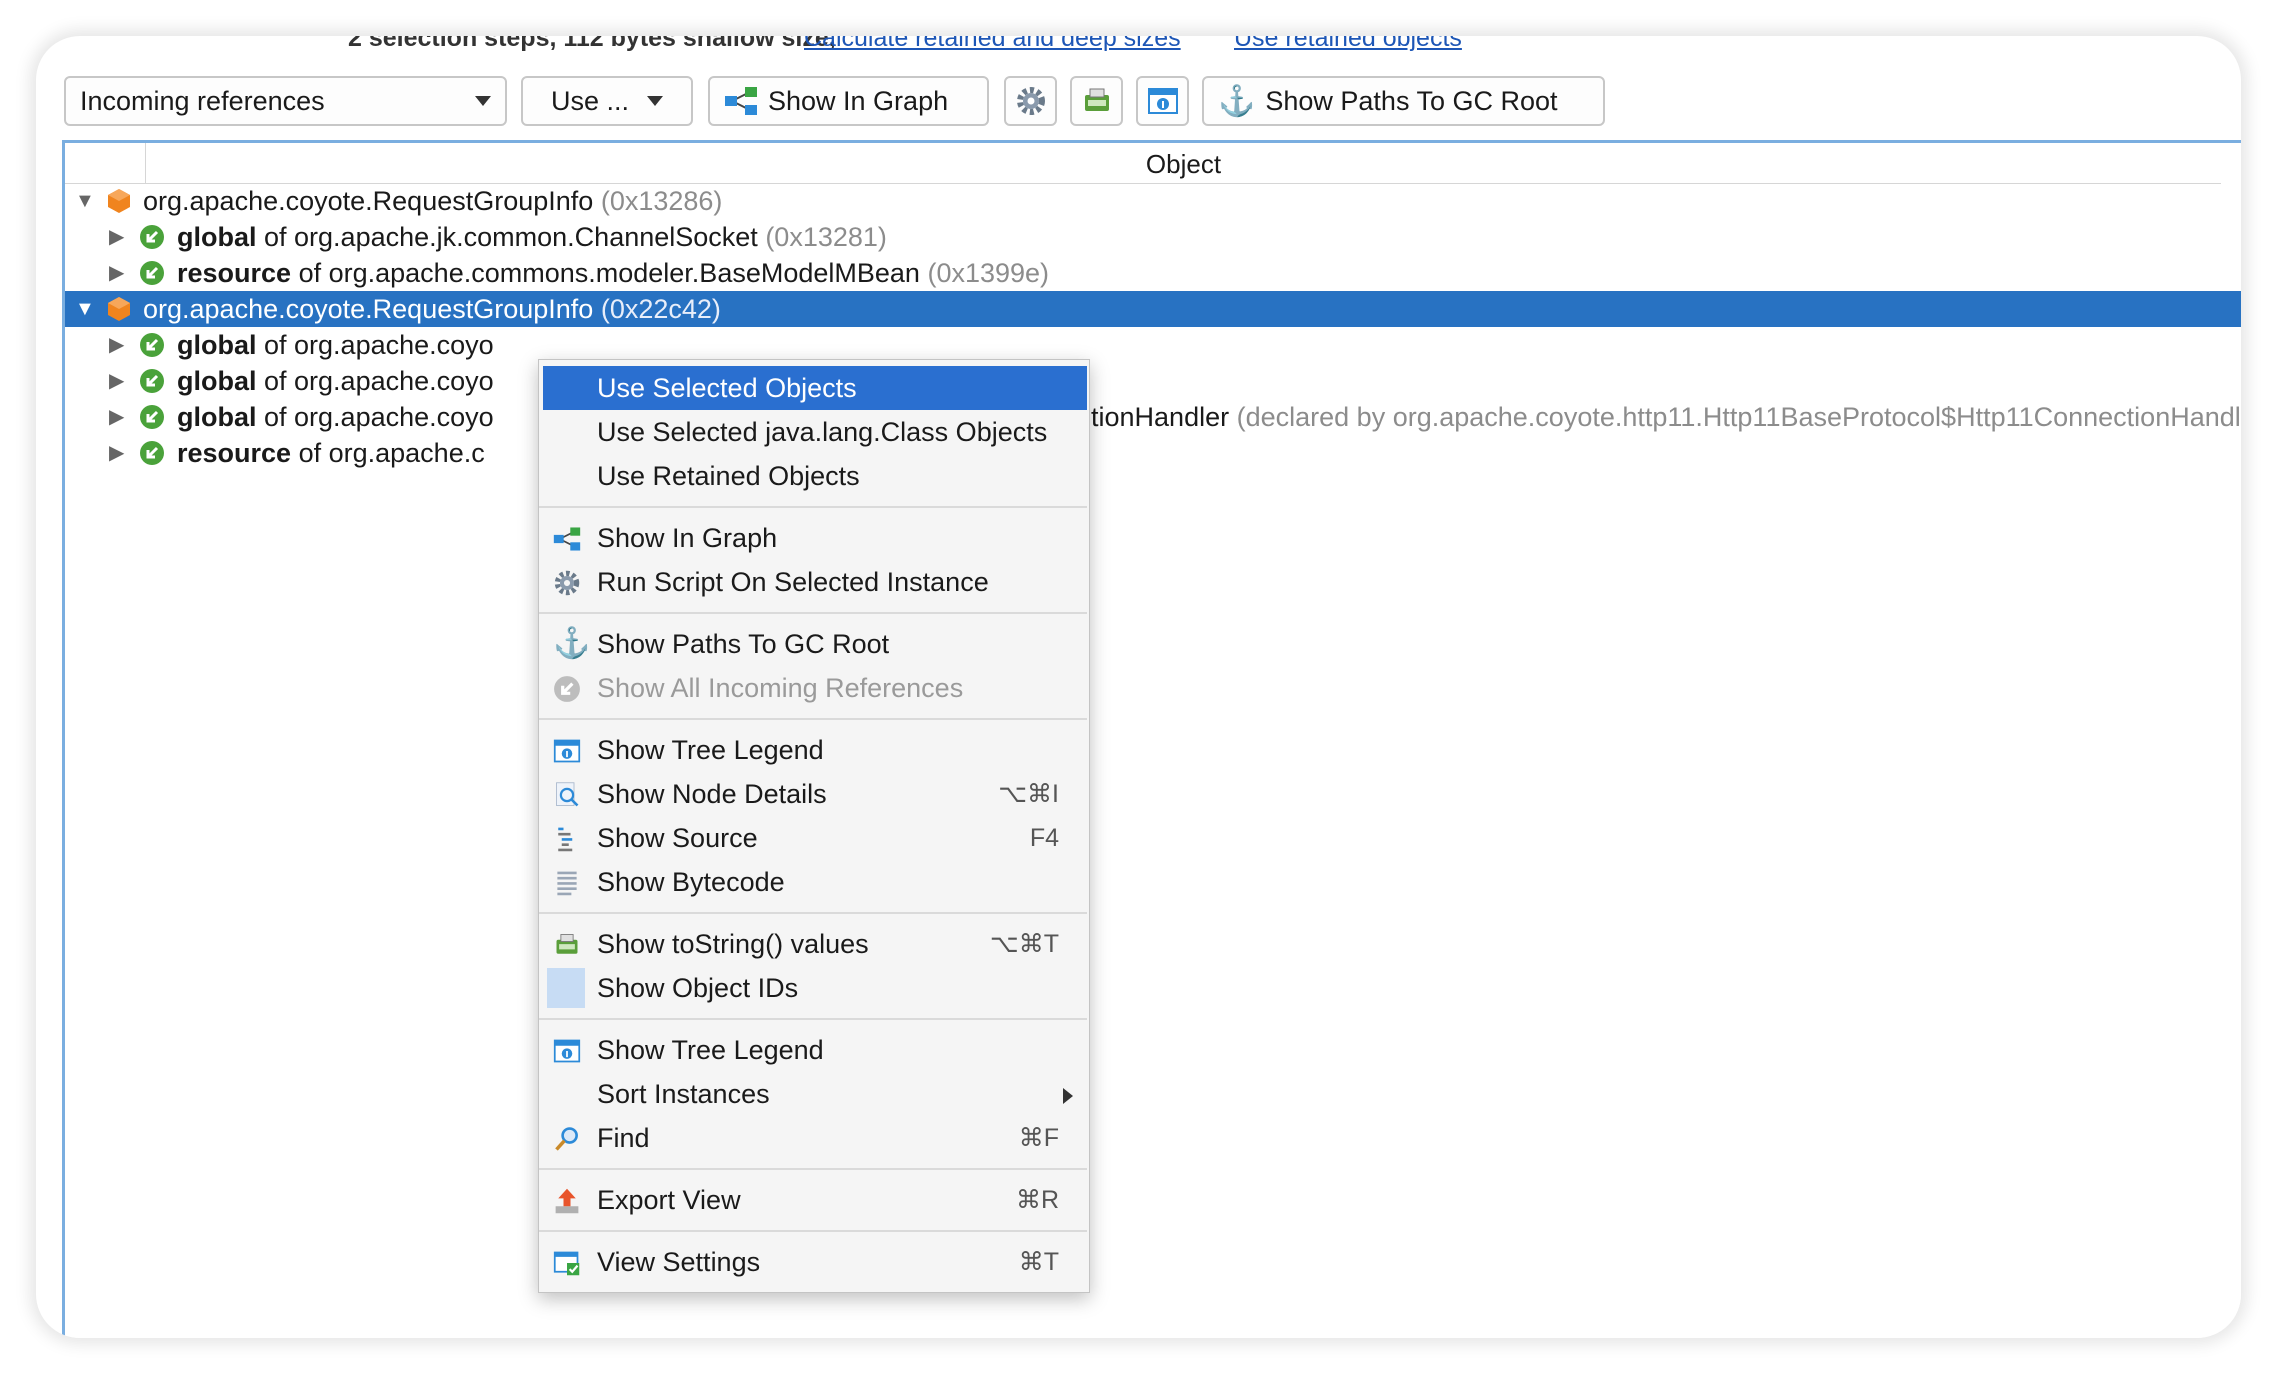 The height and width of the screenshot is (1374, 2276). Describe the element at coordinates (712, 794) in the screenshot. I see `menu-item-label: Show Node Details` at that location.